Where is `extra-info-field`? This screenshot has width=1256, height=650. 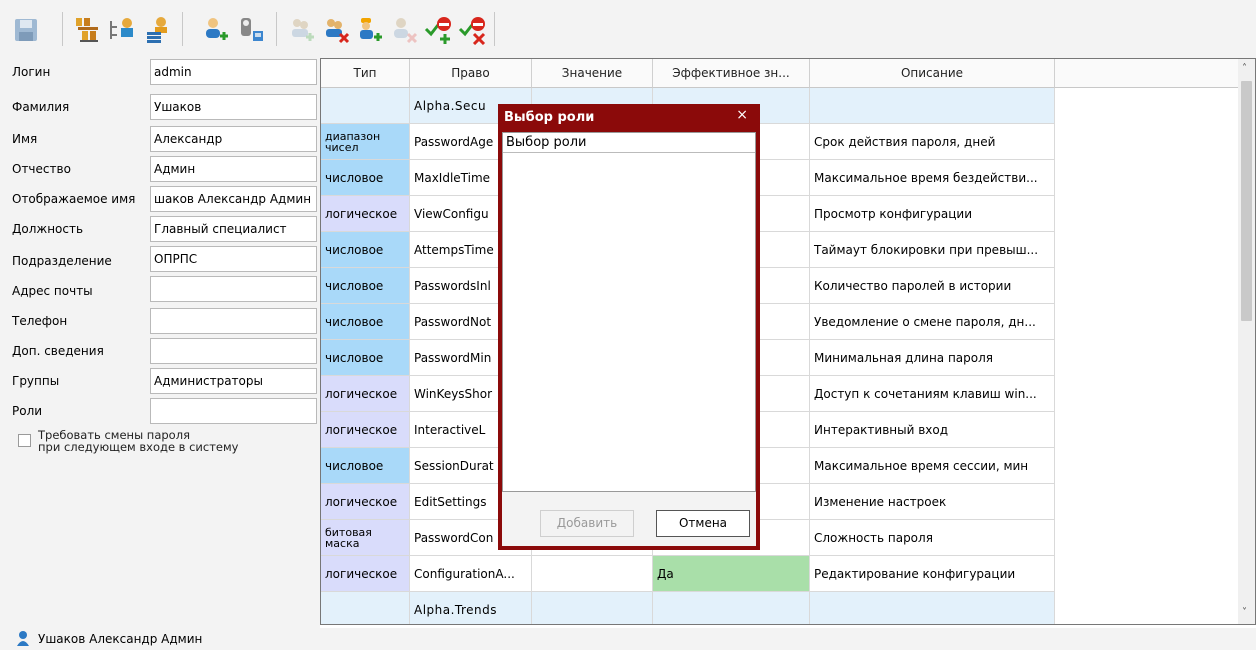
extra-info-field is located at coordinates (233, 351).